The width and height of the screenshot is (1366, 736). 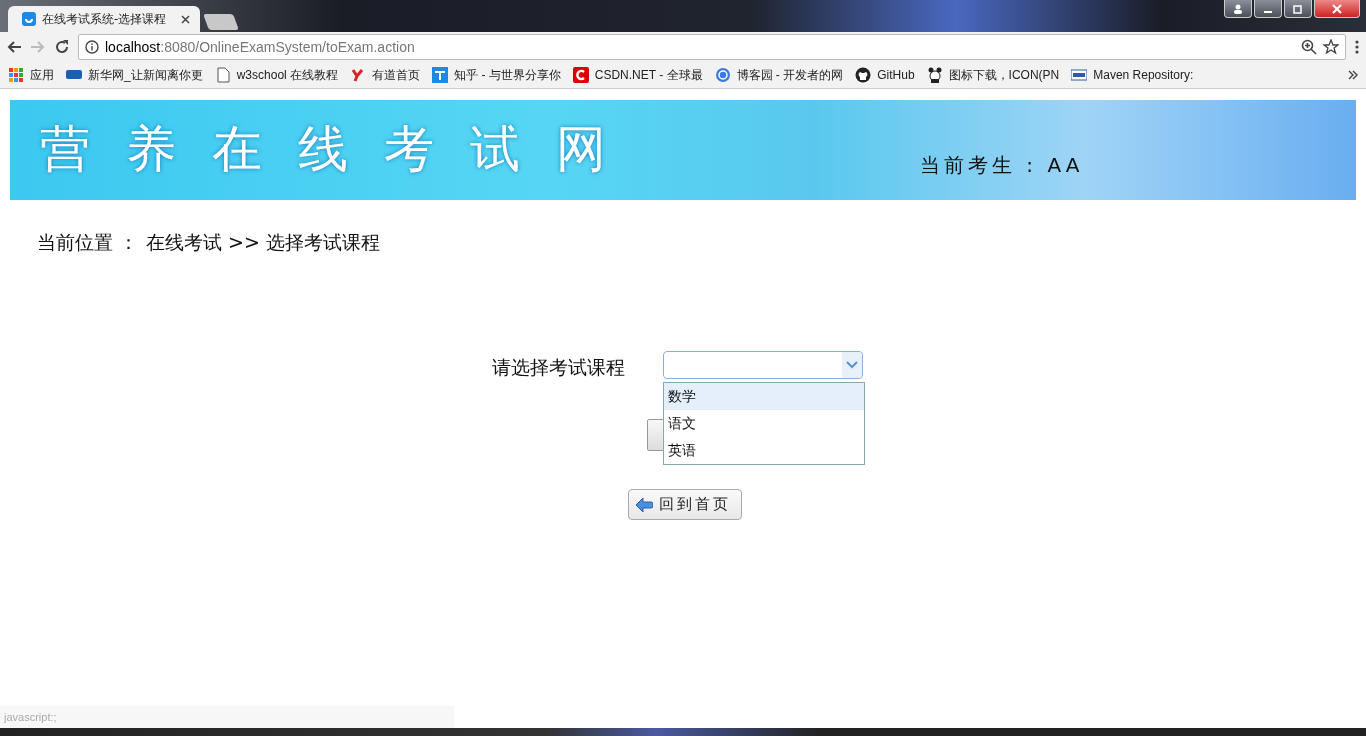 What do you see at coordinates (341, 149) in the screenshot?
I see `site-title: 营养在线考试网` at bounding box center [341, 149].